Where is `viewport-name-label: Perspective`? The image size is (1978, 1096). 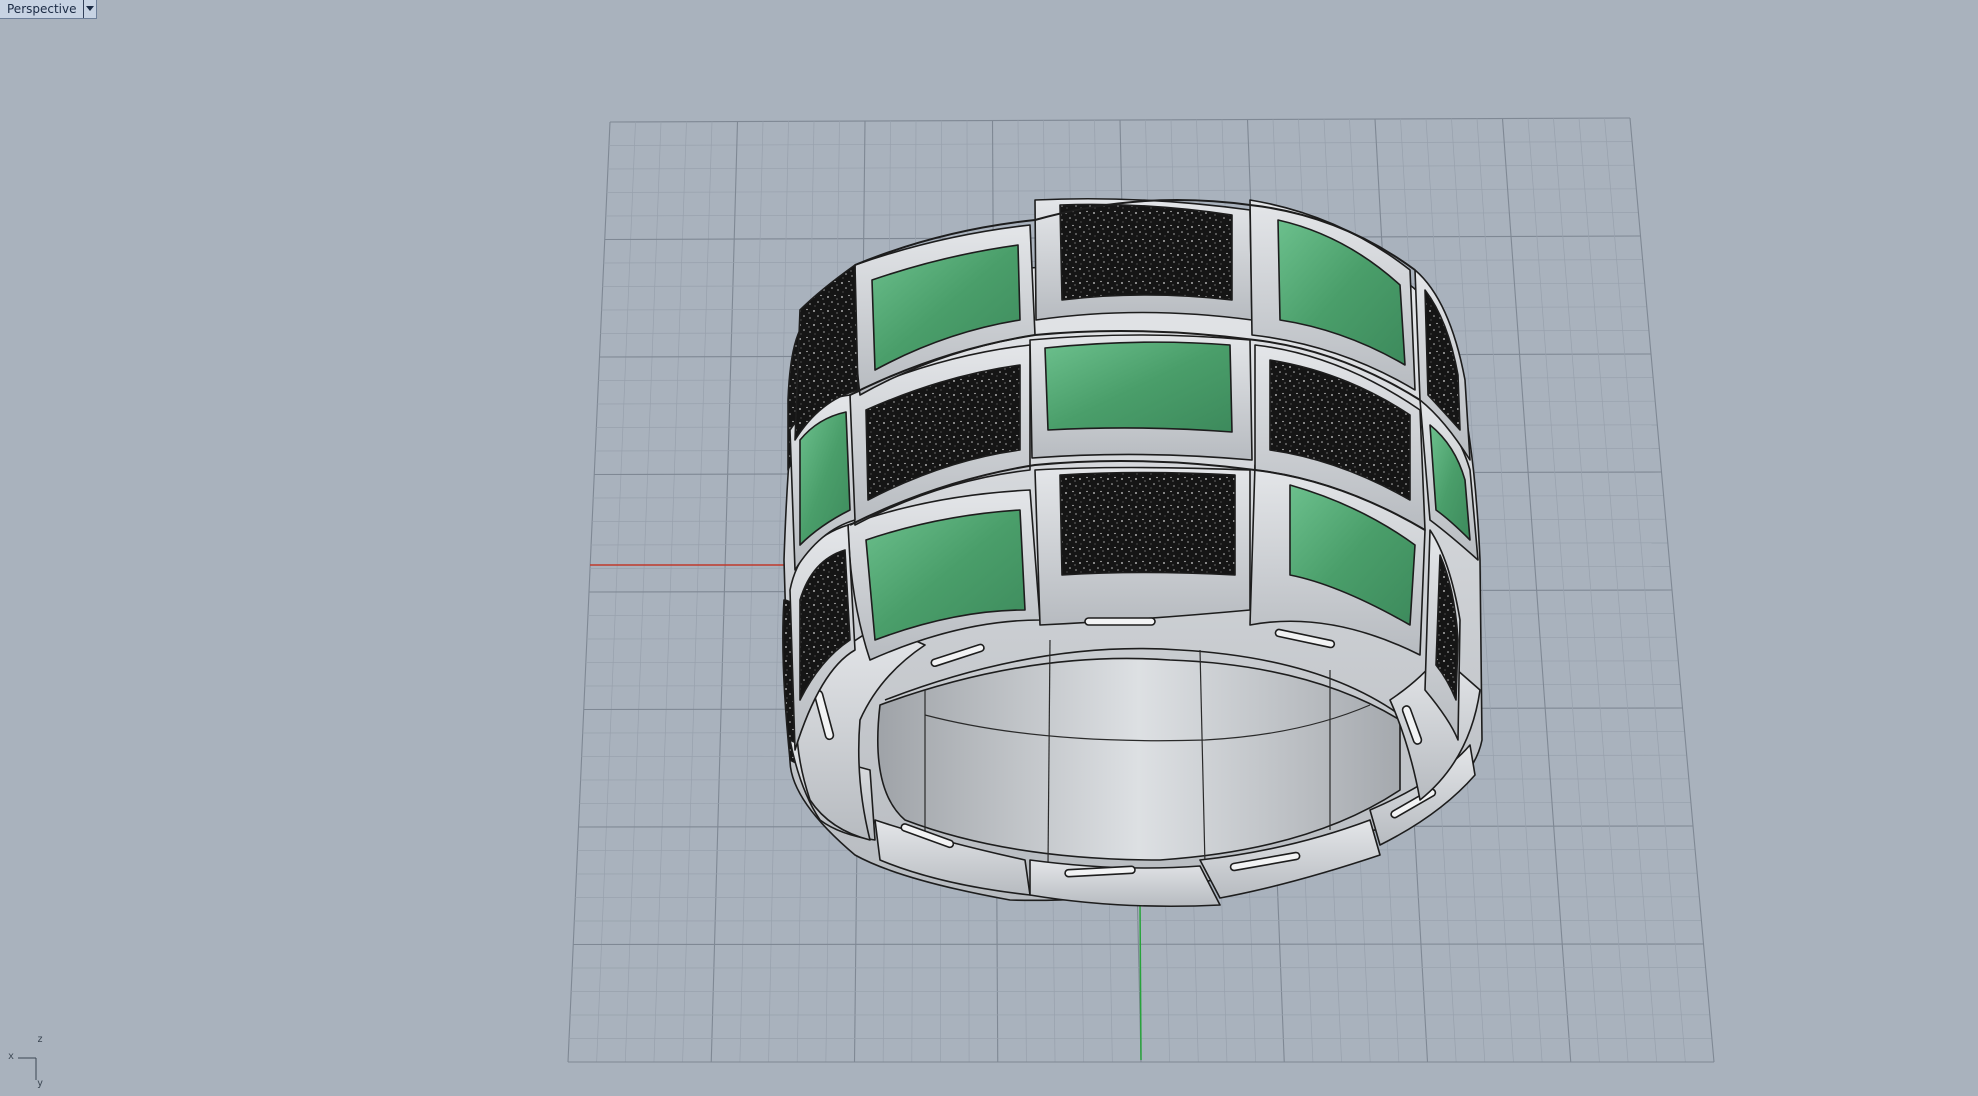
viewport-name-label: Perspective is located at coordinates (41, 9).